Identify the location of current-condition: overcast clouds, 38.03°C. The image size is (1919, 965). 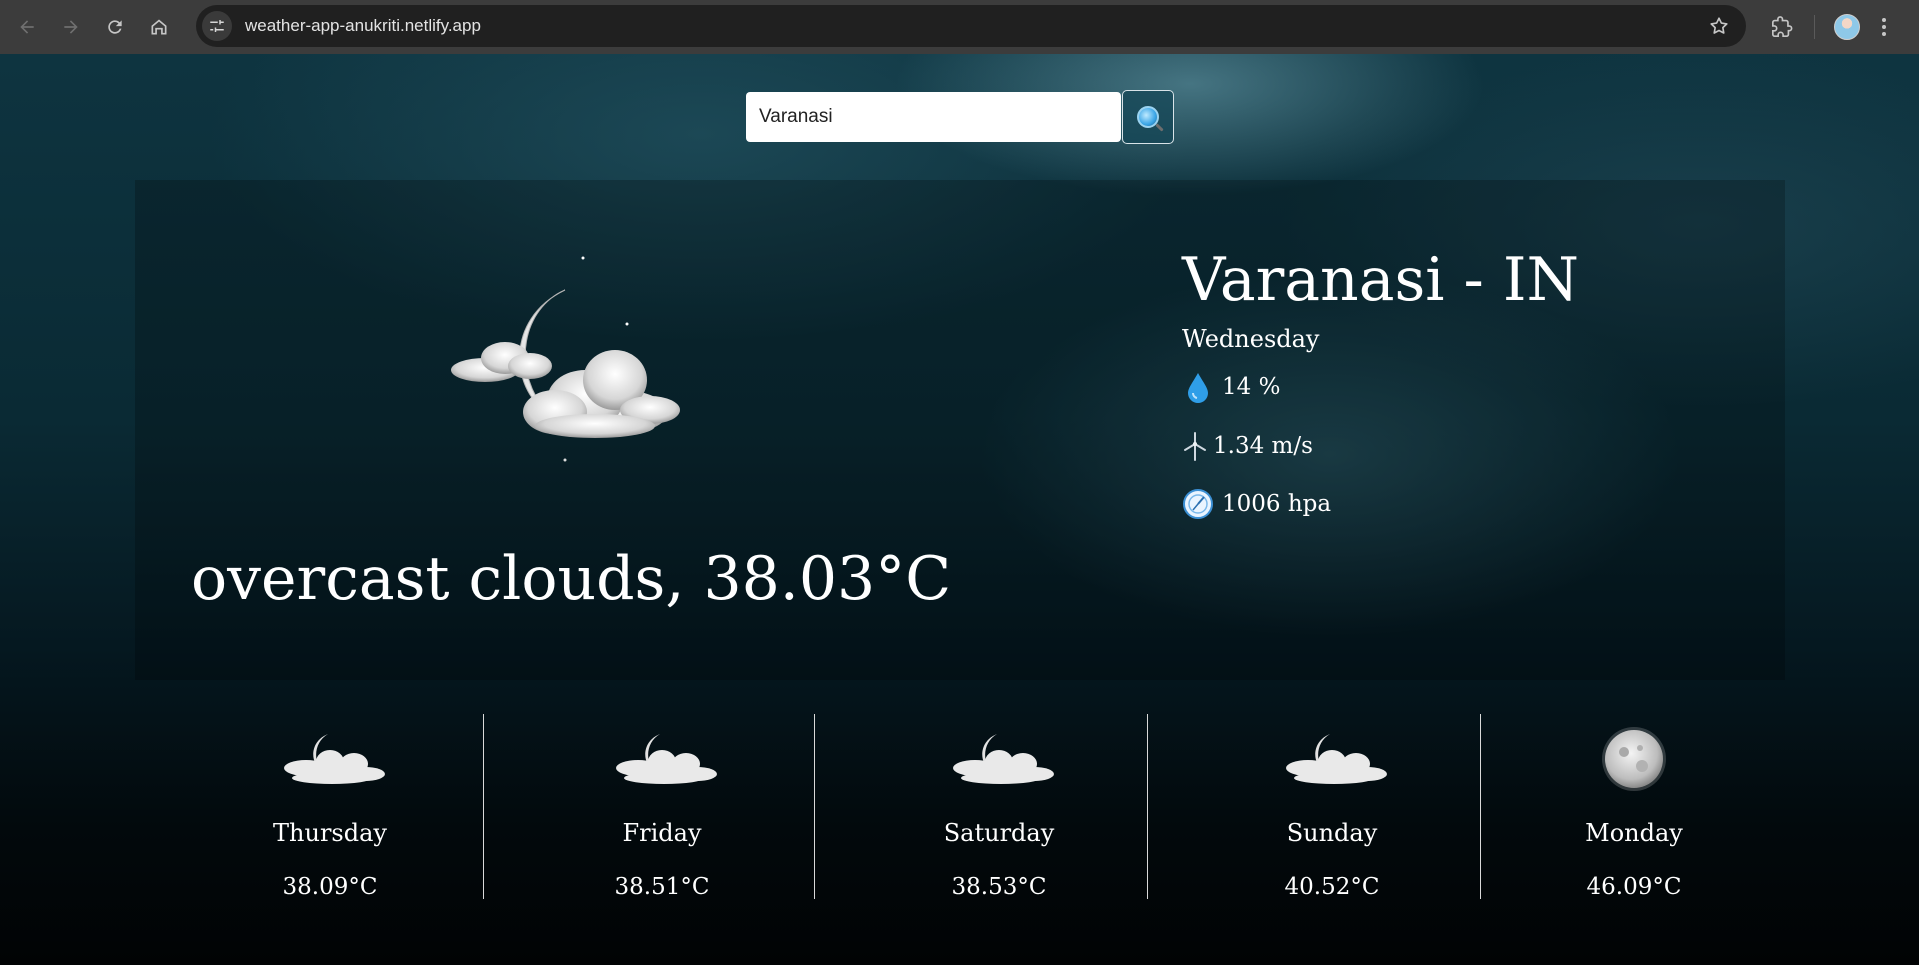
(571, 579).